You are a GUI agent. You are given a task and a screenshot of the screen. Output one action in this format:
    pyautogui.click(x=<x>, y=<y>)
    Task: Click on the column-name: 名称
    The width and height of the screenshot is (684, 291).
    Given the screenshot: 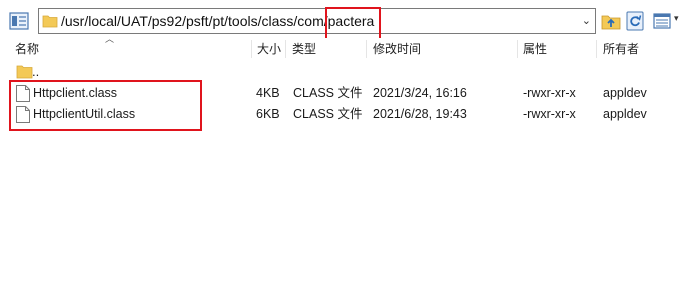 What is the action you would take?
    pyautogui.click(x=27, y=49)
    